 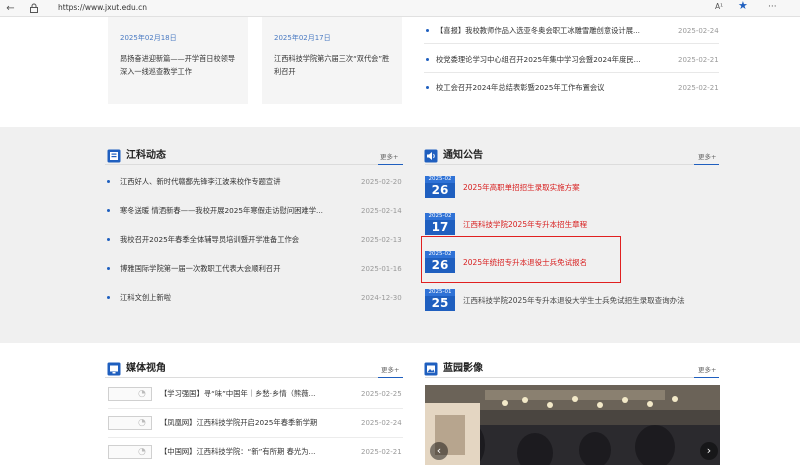 What do you see at coordinates (102, 8) in the screenshot?
I see `url-text: https://www.jxut.edu.cn` at bounding box center [102, 8].